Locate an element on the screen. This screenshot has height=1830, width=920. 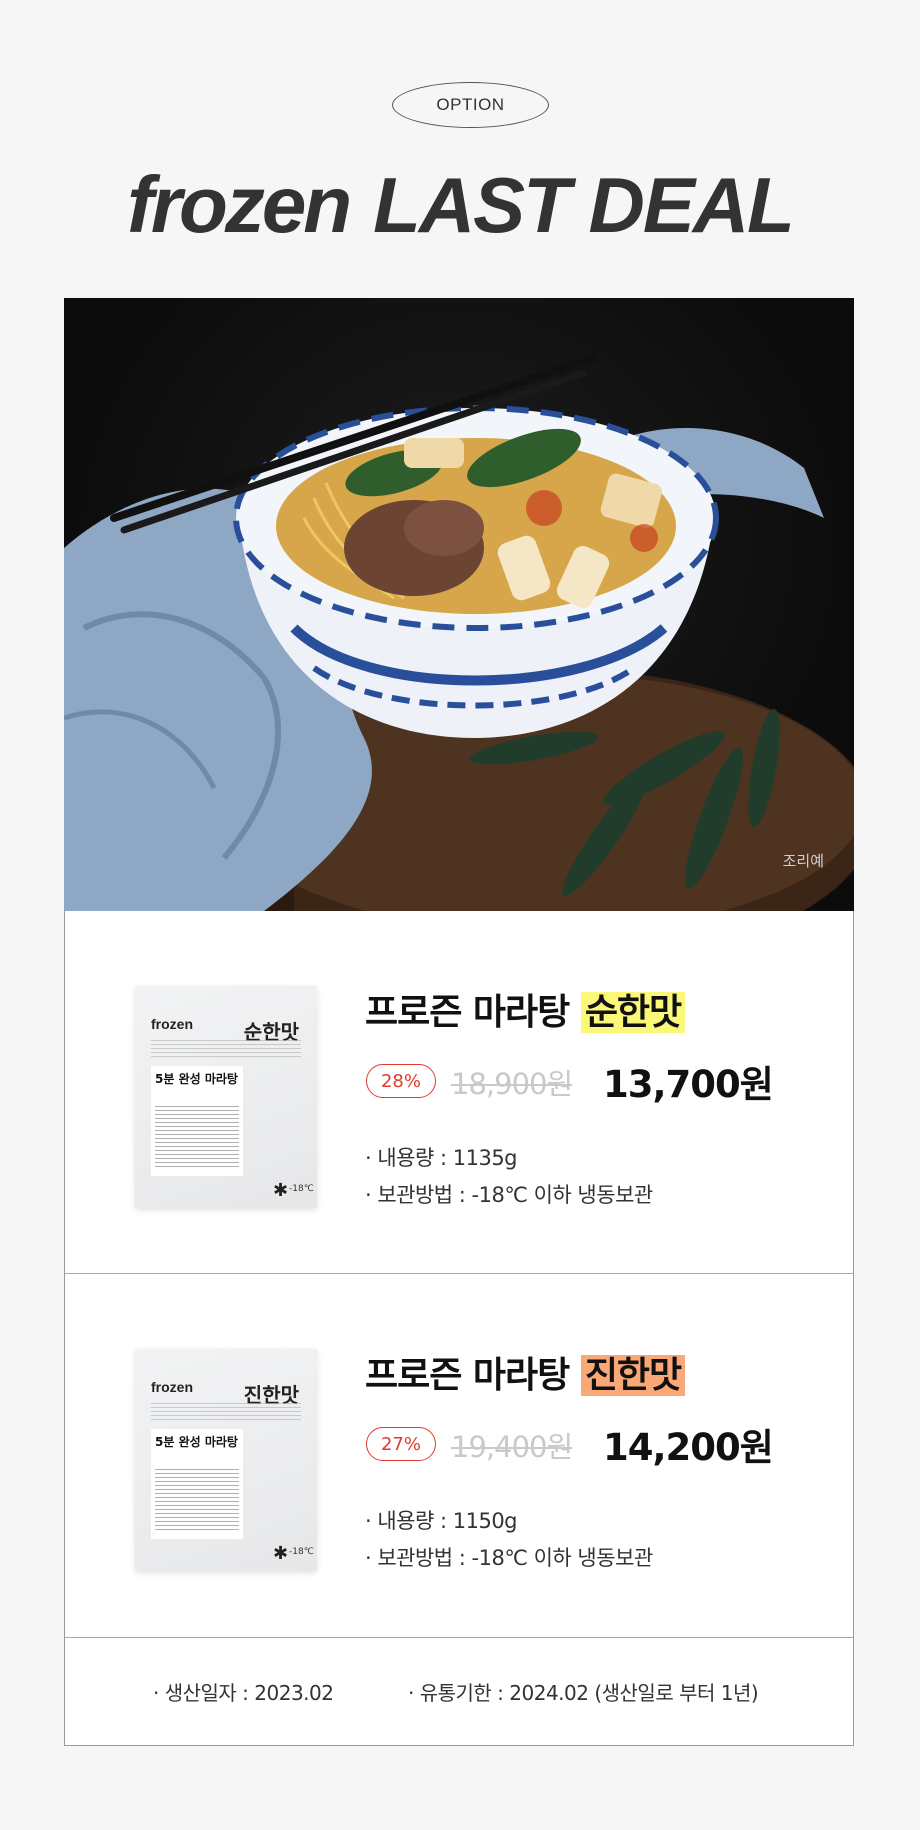
production-date: · 생산일자 : 2023.02 is located at coordinates (243, 1693).